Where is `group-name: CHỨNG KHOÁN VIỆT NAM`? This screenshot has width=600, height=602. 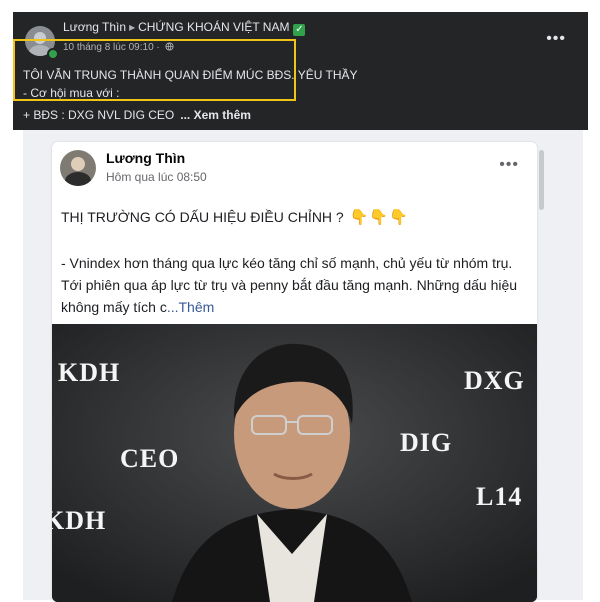
group-name: CHỨNG KHOÁN VIỆT NAM is located at coordinates (213, 27).